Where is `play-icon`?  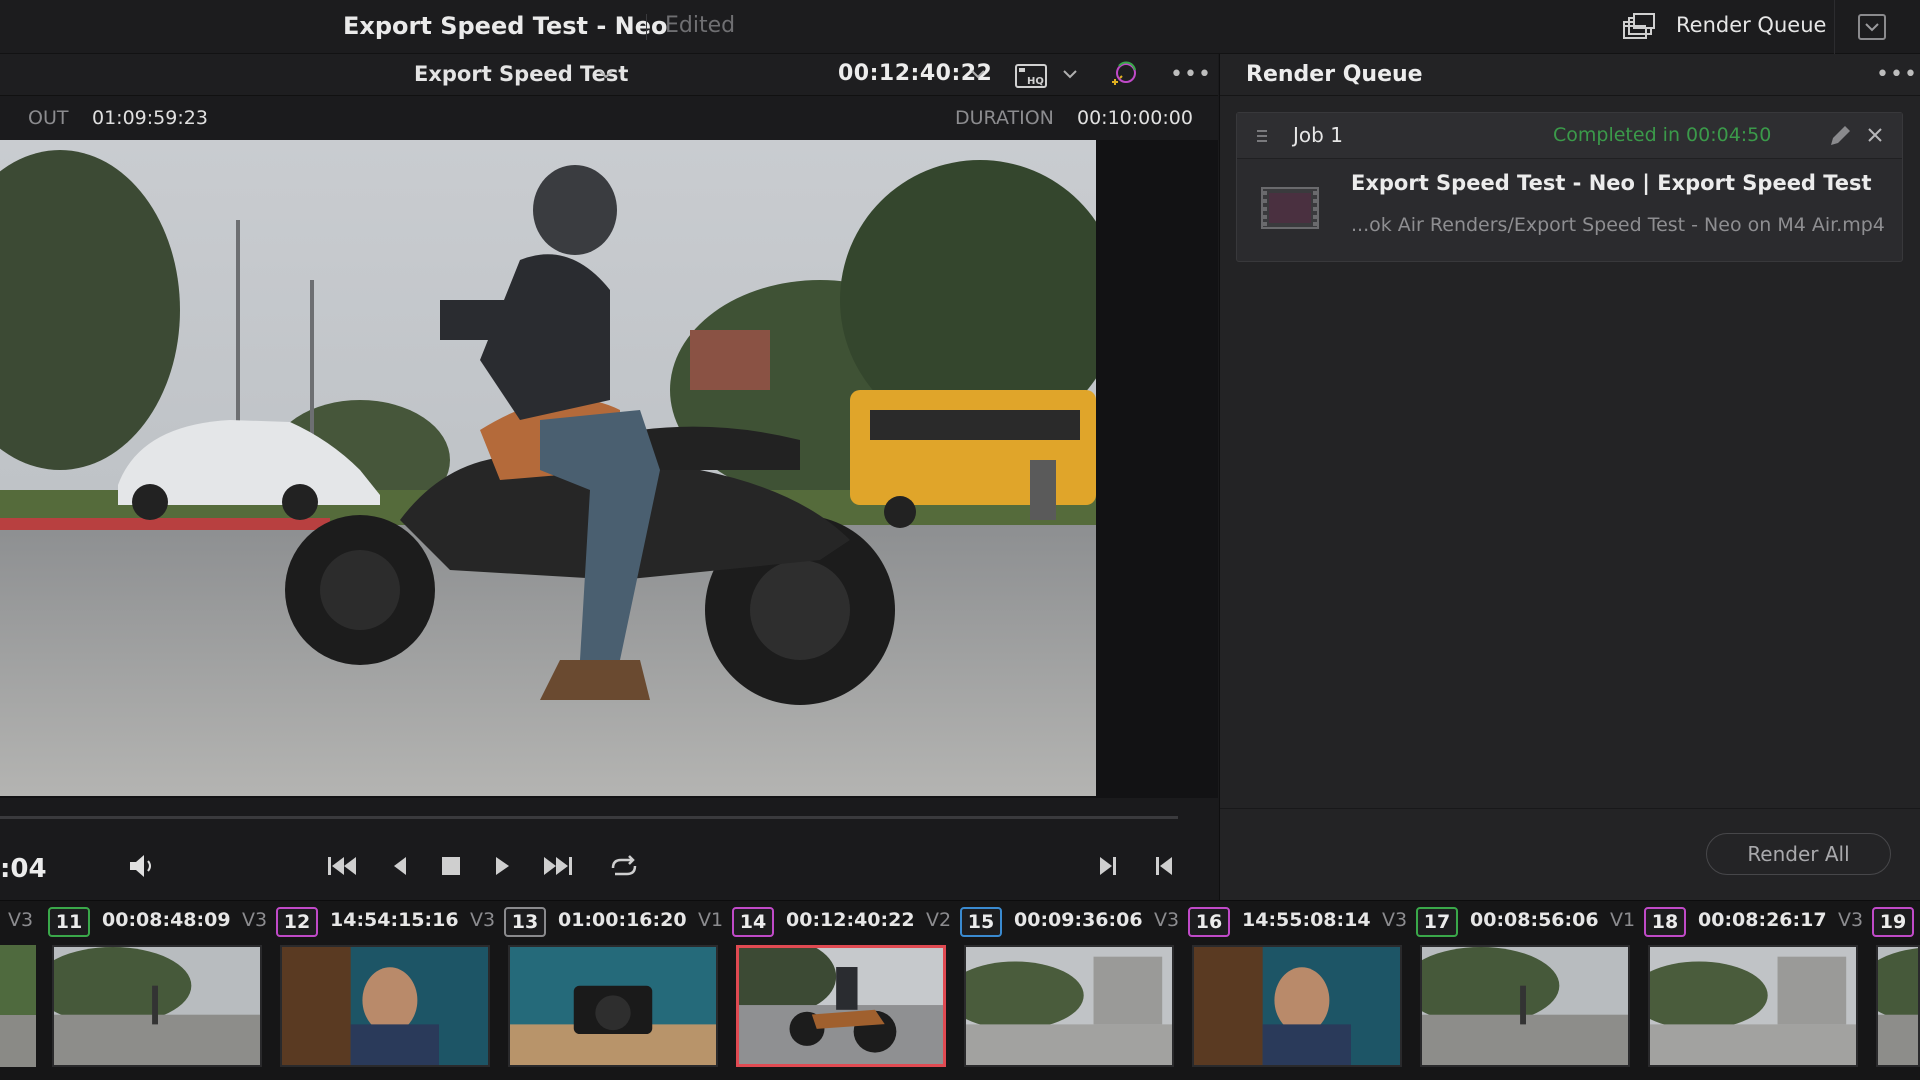 play-icon is located at coordinates (502, 866).